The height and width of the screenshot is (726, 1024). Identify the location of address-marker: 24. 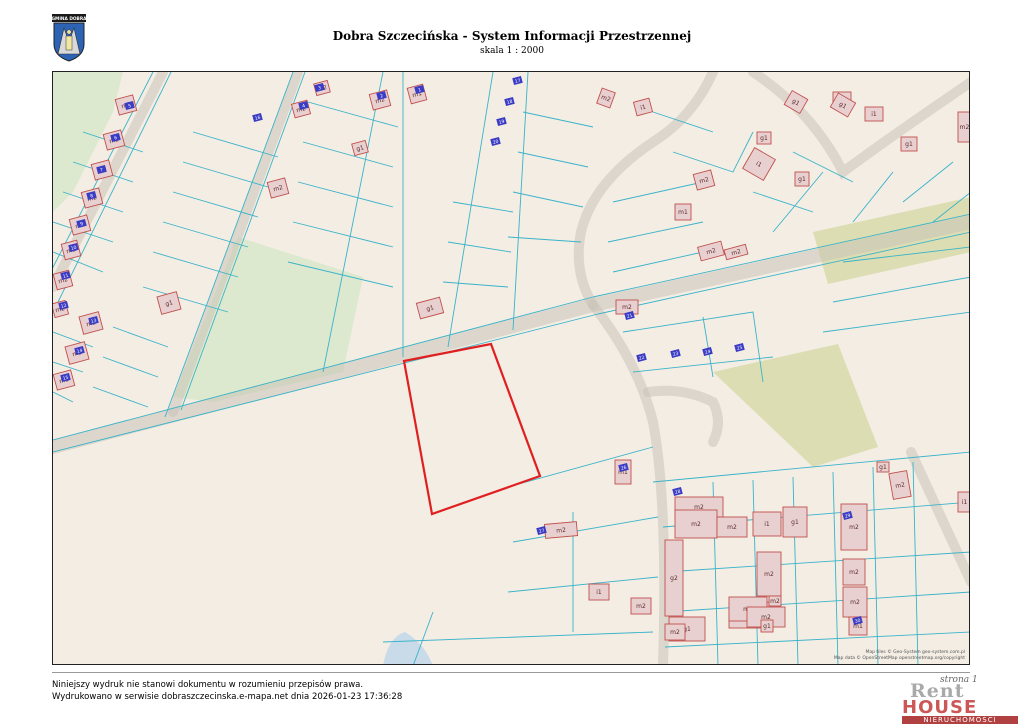
(707, 351).